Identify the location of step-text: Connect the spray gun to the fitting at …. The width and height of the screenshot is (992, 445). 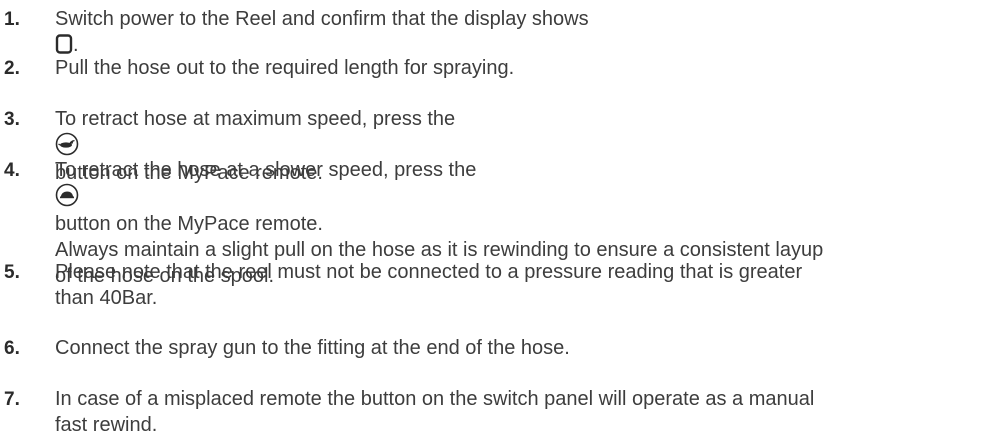
(312, 348).